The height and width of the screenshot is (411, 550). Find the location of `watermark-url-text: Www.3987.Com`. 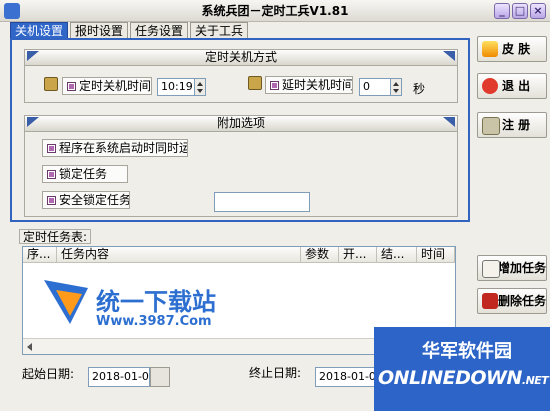

watermark-url-text: Www.3987.Com is located at coordinates (154, 321).